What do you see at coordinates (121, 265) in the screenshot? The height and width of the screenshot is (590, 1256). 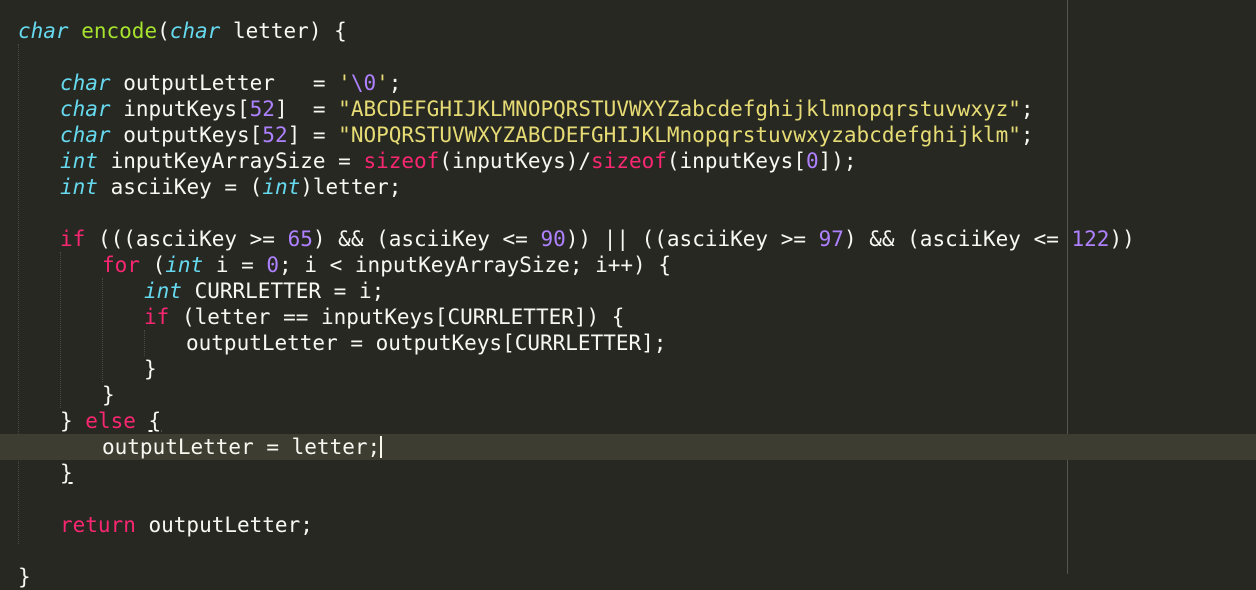 I see `code-token: for` at bounding box center [121, 265].